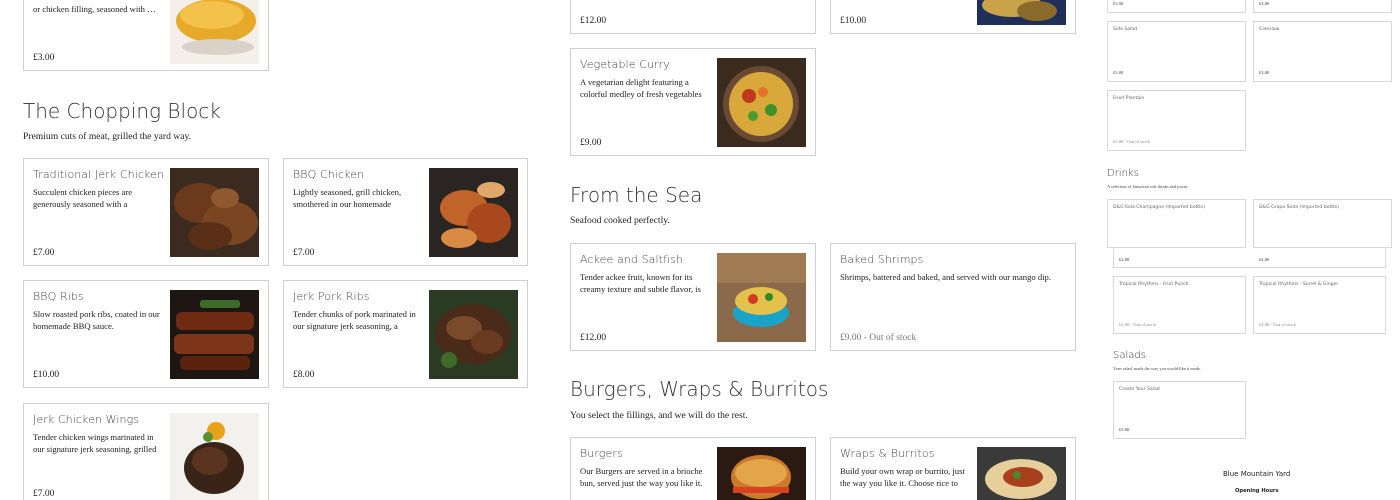 The image size is (1400, 500). I want to click on mini-card: £3.00, so click(1322, 6).